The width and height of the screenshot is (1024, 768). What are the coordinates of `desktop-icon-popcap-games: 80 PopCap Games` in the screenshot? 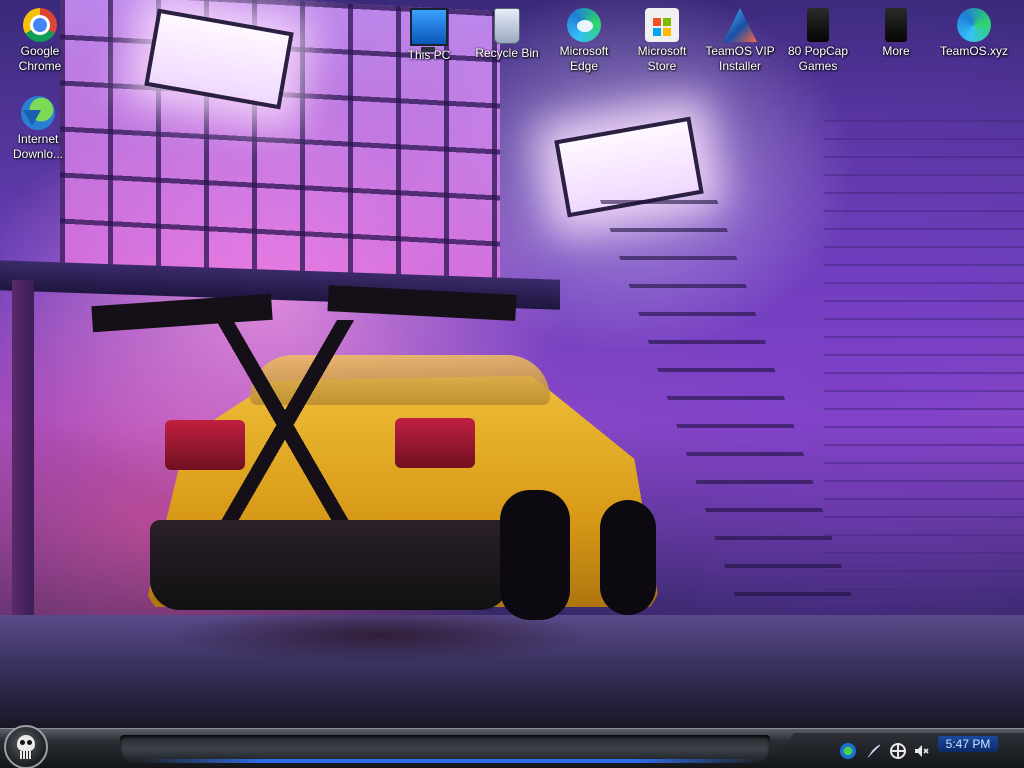 It's located at (818, 41).